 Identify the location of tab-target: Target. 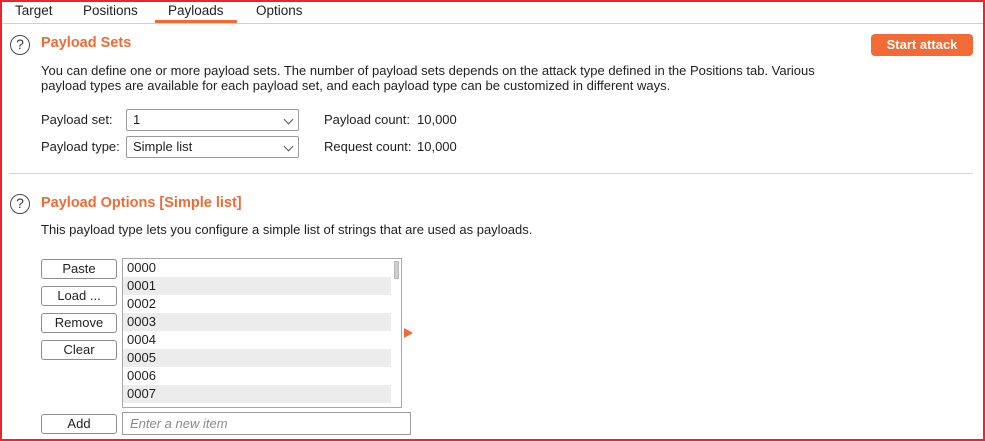
(34, 11).